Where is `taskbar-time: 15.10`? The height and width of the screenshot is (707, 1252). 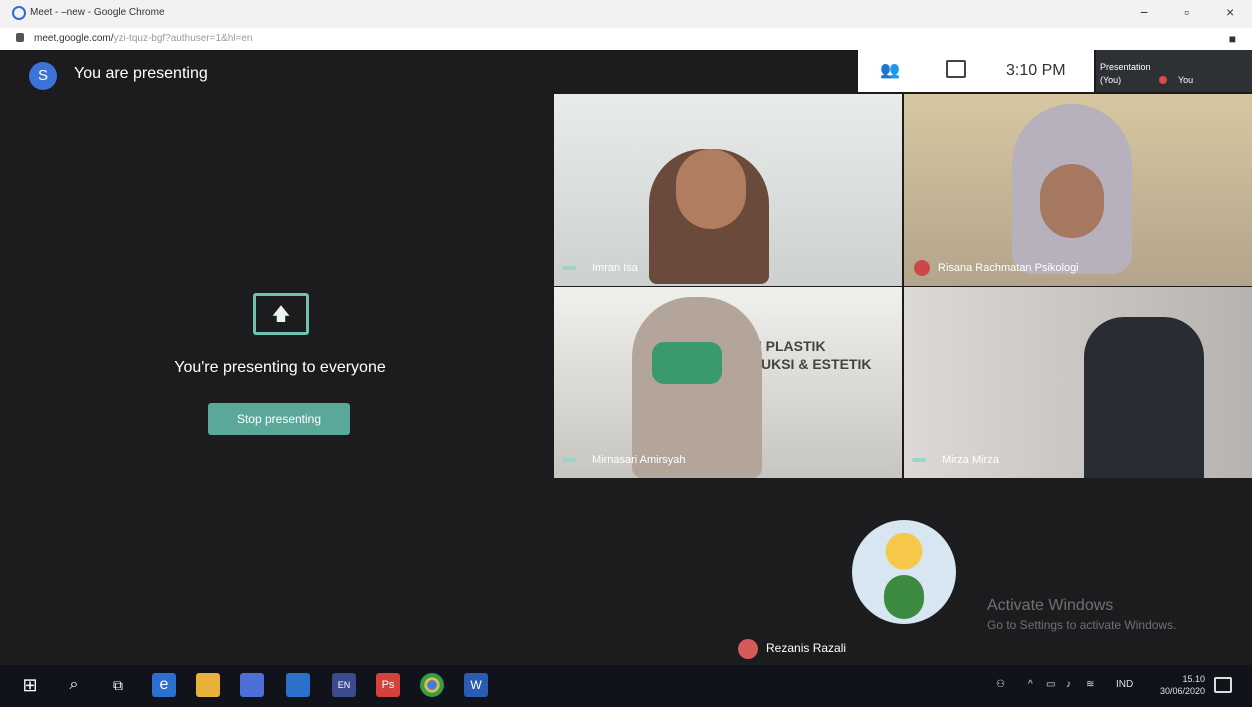 taskbar-time: 15.10 is located at coordinates (1194, 679).